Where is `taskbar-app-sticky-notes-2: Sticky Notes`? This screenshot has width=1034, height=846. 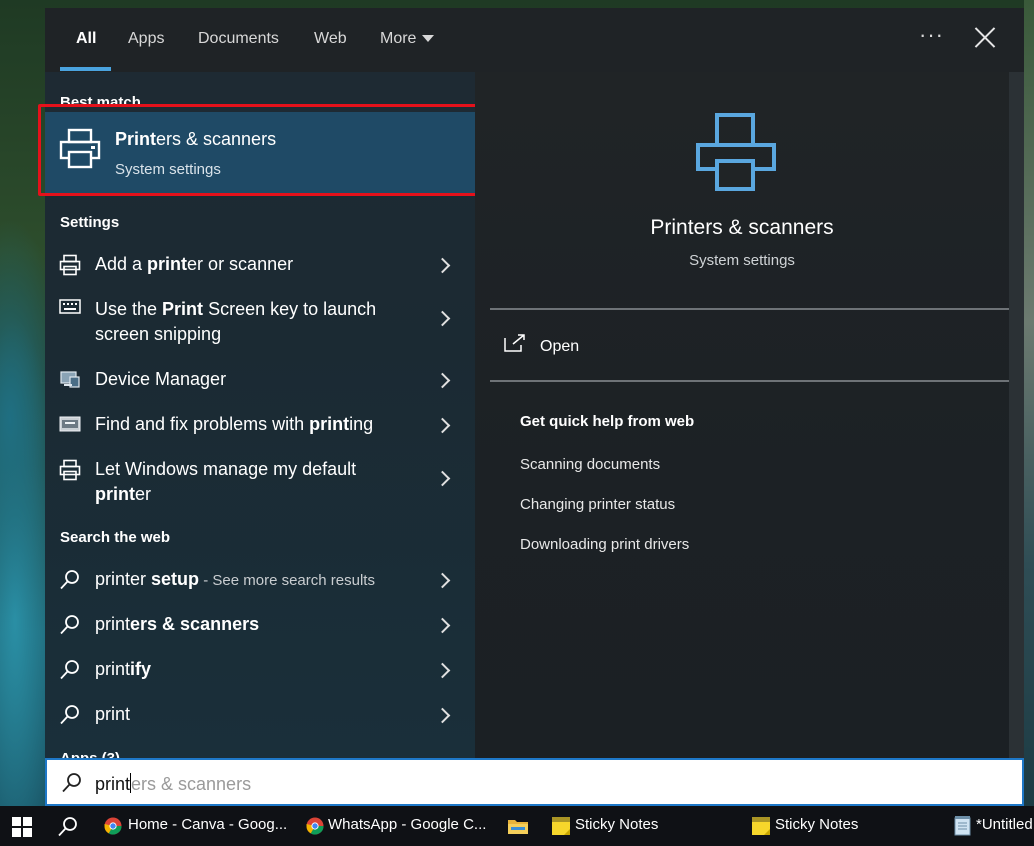
taskbar-app-sticky-notes-2: Sticky Notes is located at coordinates (841, 826).